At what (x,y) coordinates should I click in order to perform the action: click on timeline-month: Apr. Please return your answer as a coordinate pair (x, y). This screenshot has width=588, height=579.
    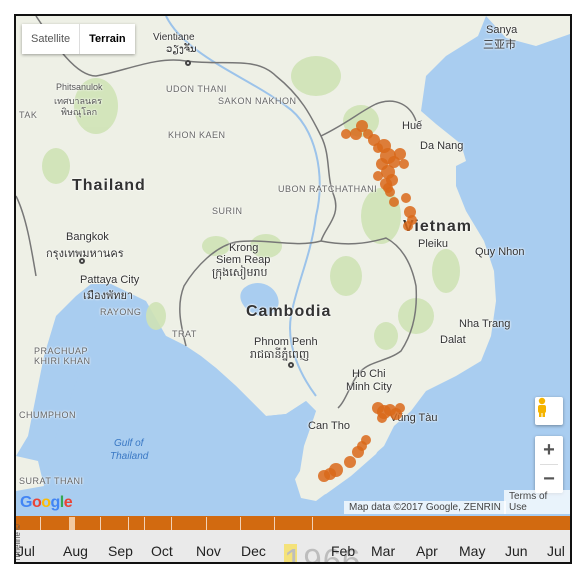
    Looking at the image, I should click on (427, 551).